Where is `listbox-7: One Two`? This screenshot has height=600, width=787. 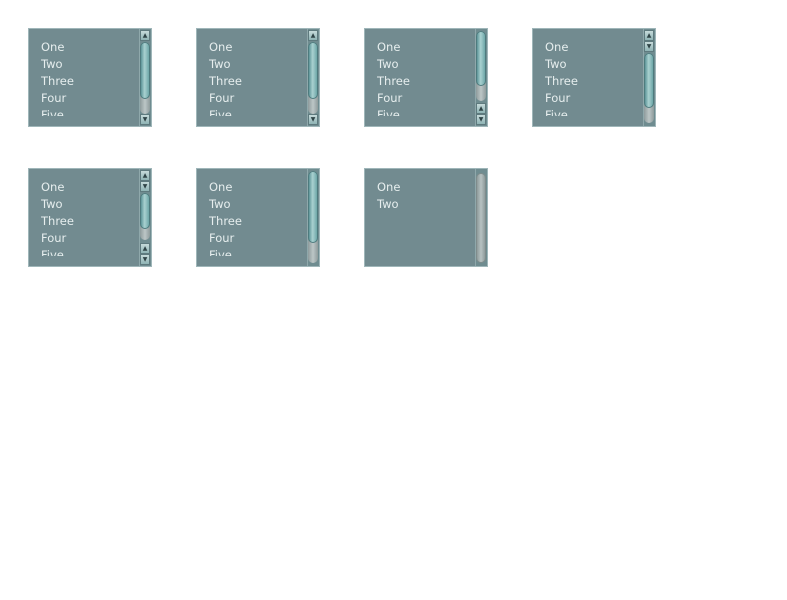
listbox-7: One Two is located at coordinates (426, 217).